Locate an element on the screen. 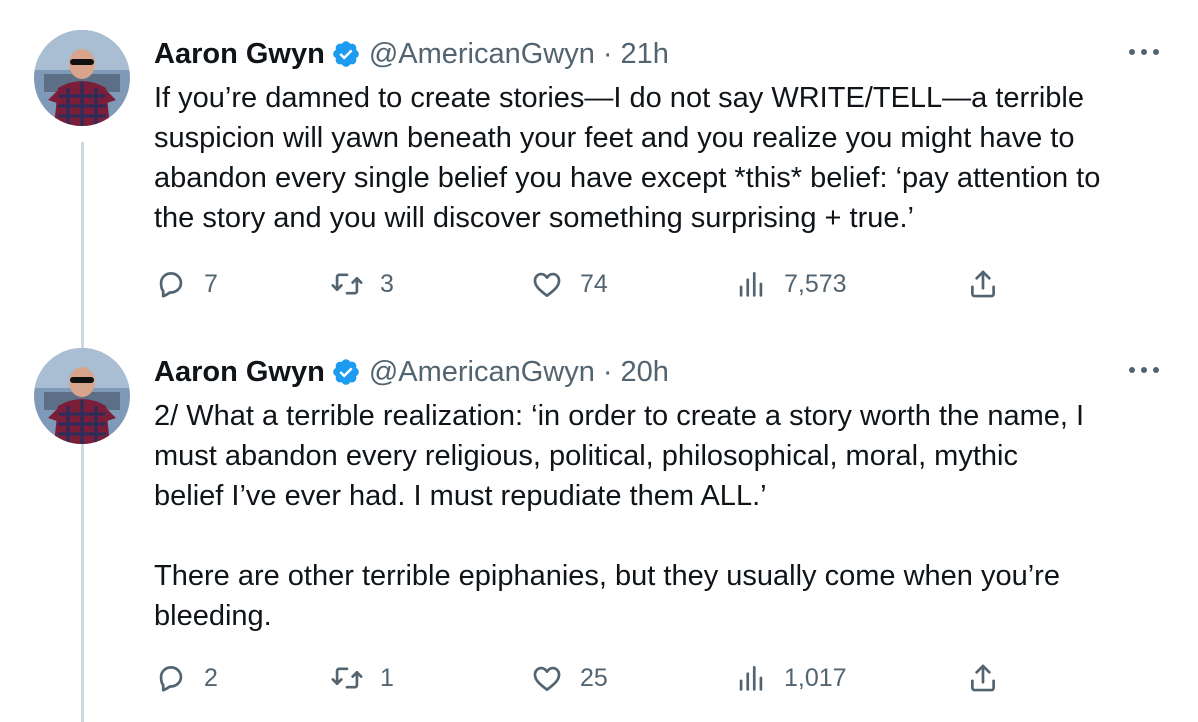 The image size is (1198, 722). like-button: 25 is located at coordinates (569, 678).